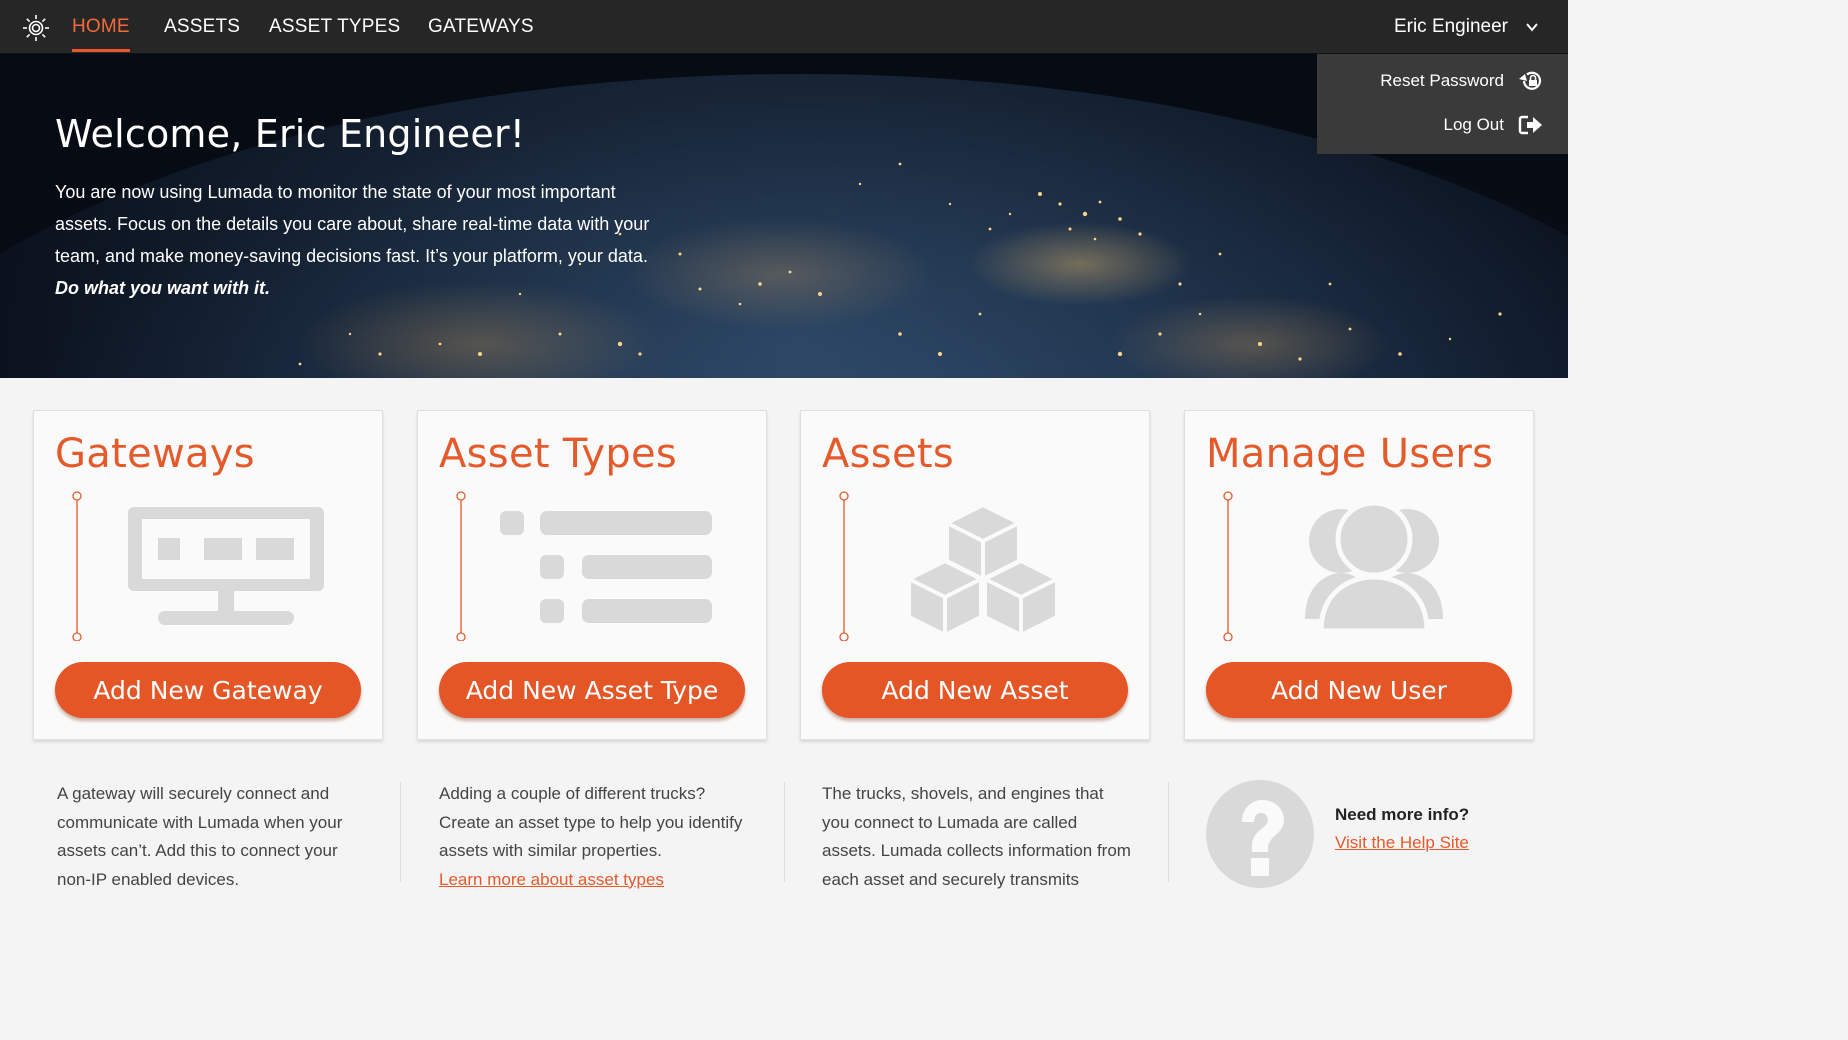  What do you see at coordinates (983, 569) in the screenshot?
I see `cubes-icon` at bounding box center [983, 569].